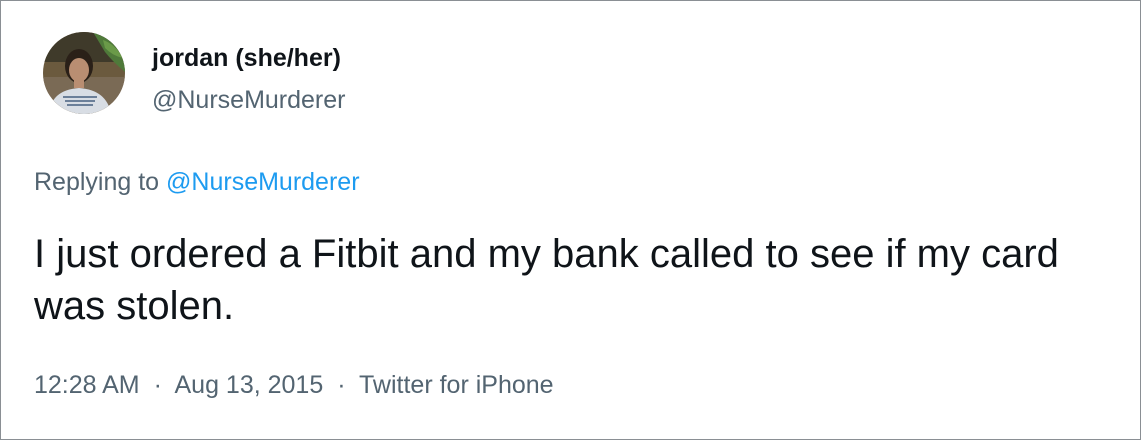 This screenshot has width=1141, height=440. What do you see at coordinates (87, 385) in the screenshot?
I see `tweet-time: 12:28 AM` at bounding box center [87, 385].